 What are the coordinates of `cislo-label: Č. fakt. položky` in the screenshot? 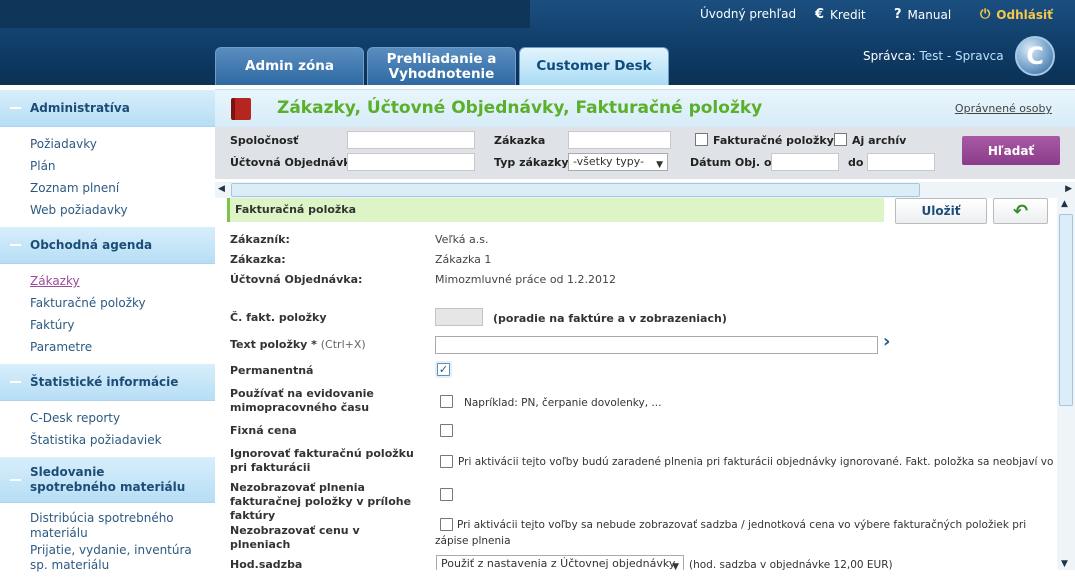 It's located at (278, 317).